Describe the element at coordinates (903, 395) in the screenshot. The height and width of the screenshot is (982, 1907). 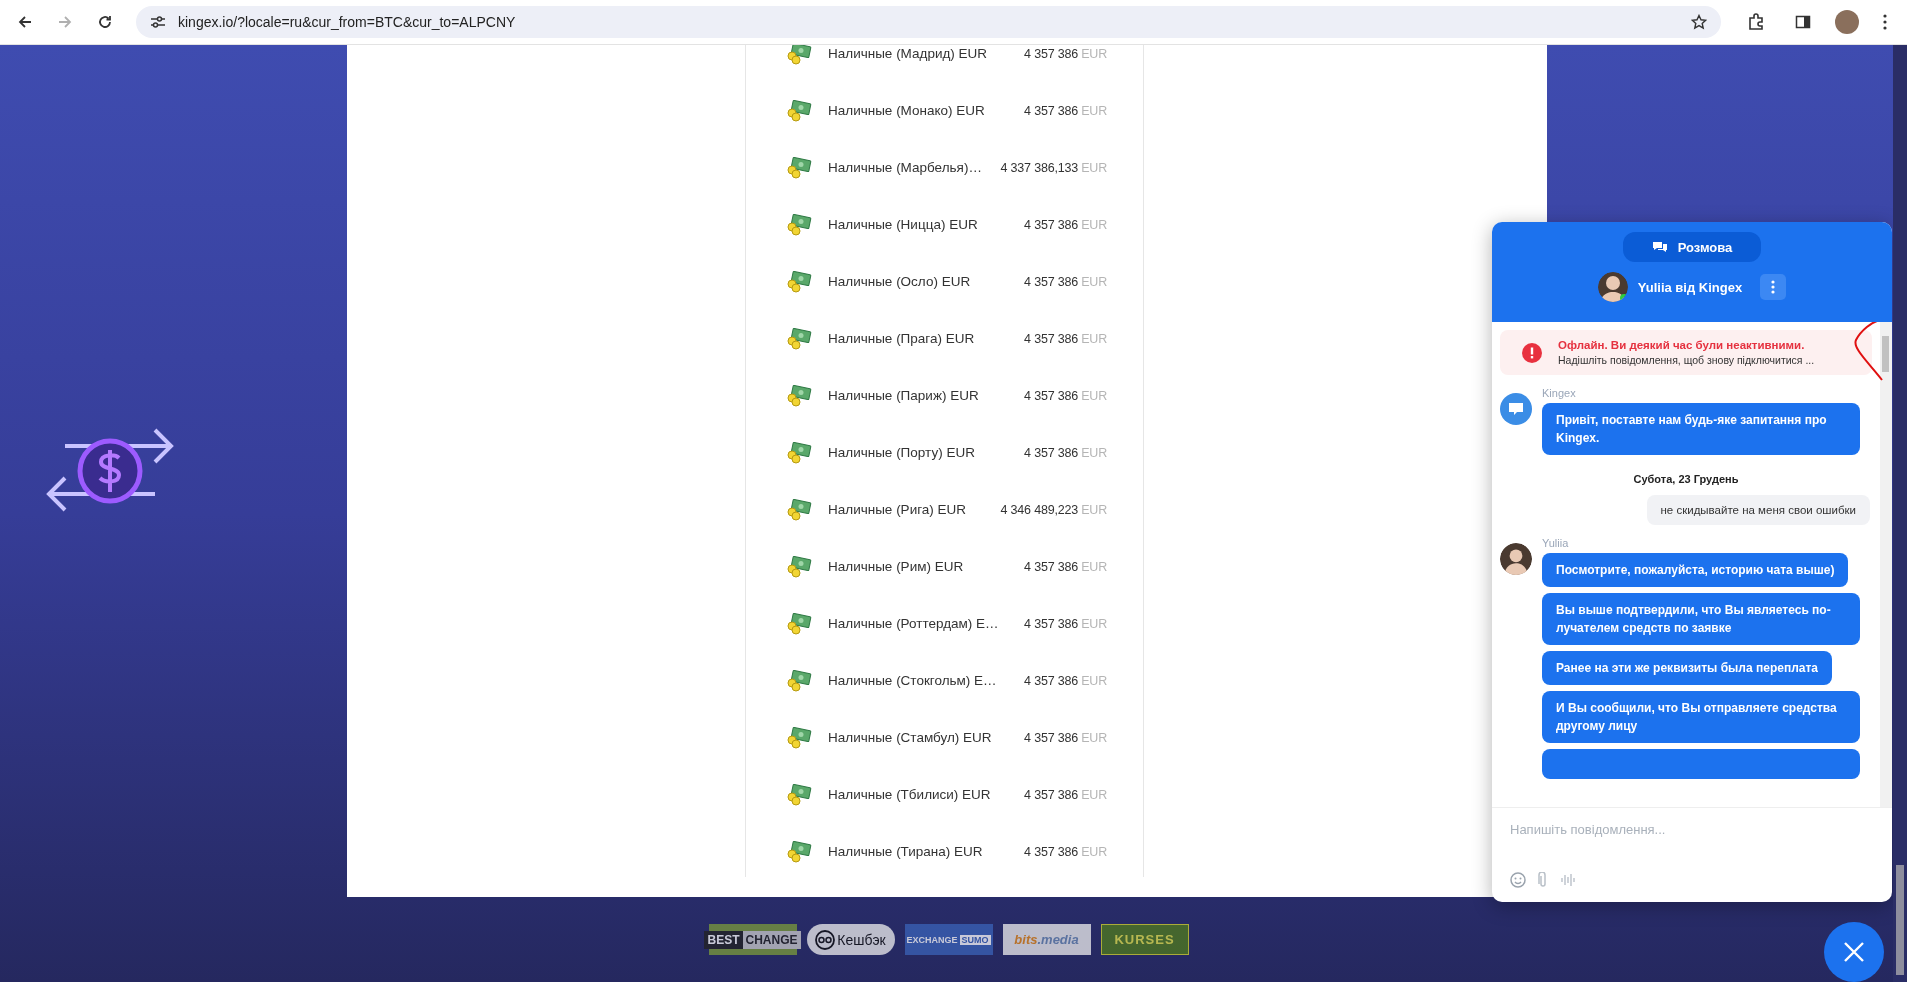
I see `currency-name: Наличные (Париж) EUR` at that location.